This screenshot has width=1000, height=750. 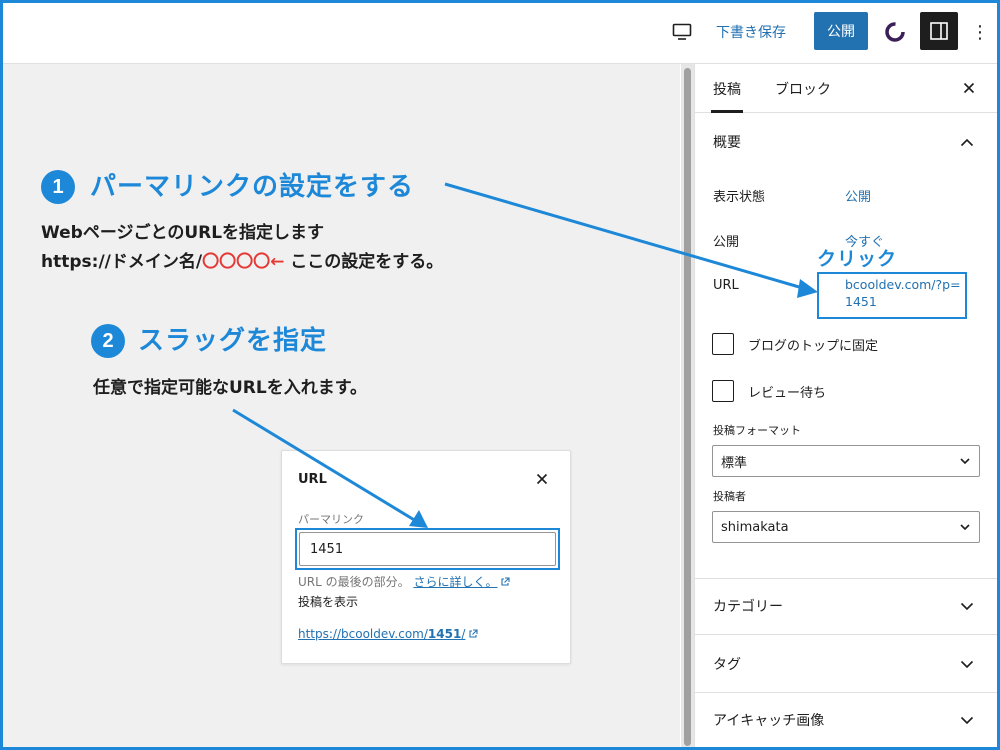 I want to click on summary-title: 概要, so click(x=727, y=143).